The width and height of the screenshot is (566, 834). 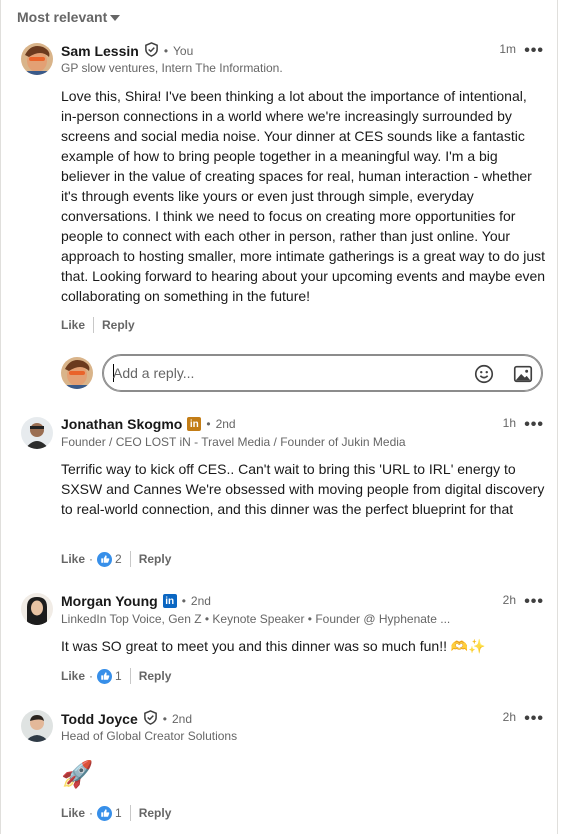 I want to click on comment-time: 1h, so click(x=509, y=423).